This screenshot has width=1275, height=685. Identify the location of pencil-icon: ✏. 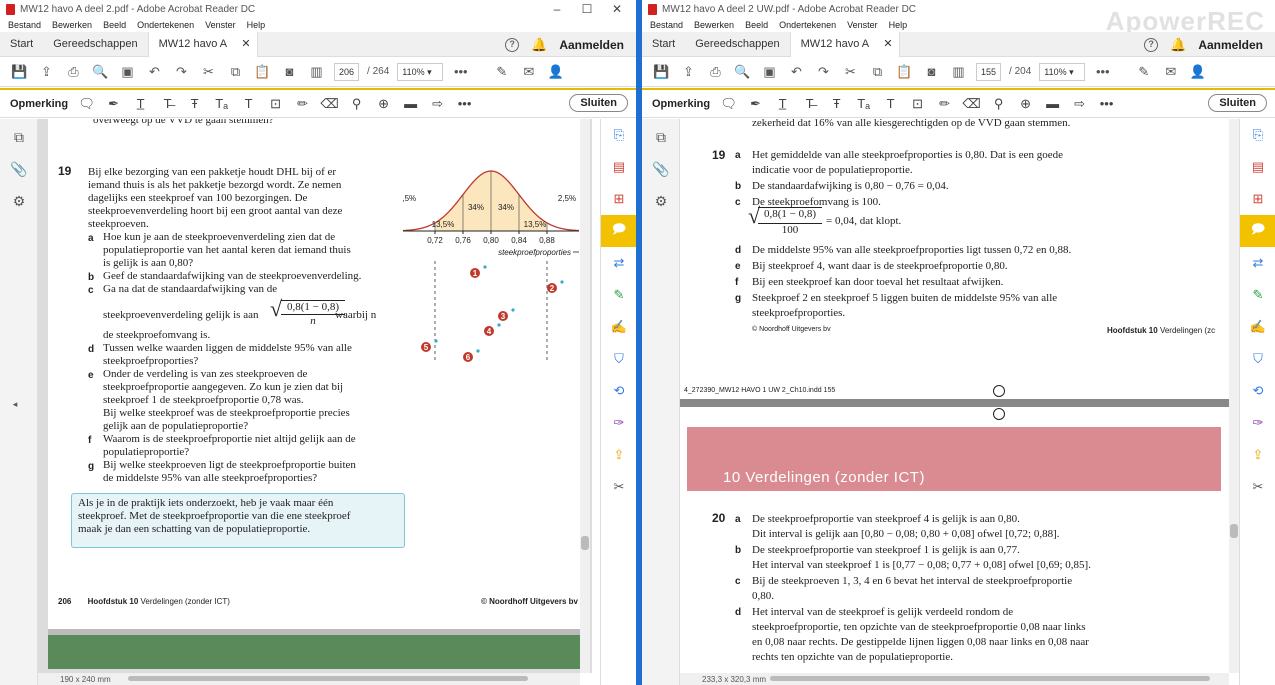
(944, 103).